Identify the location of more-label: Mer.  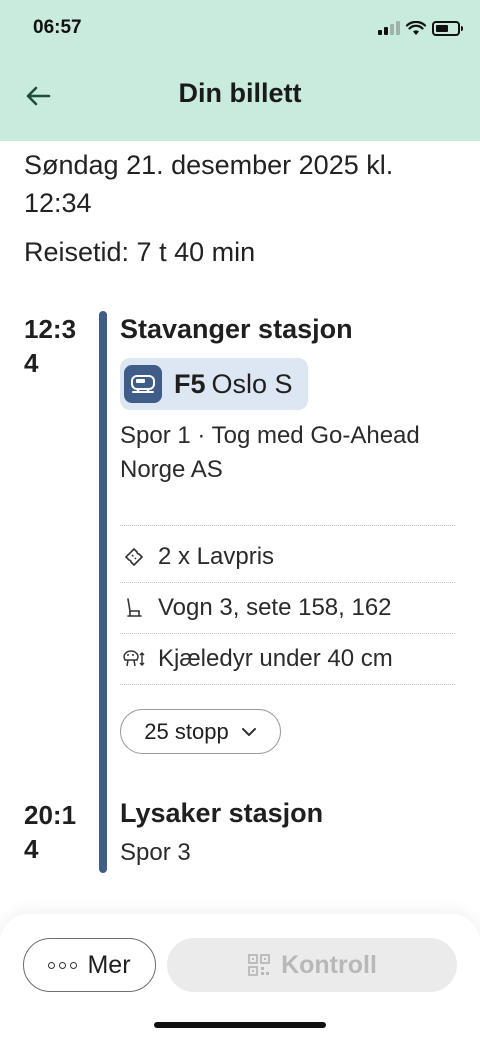
(109, 964).